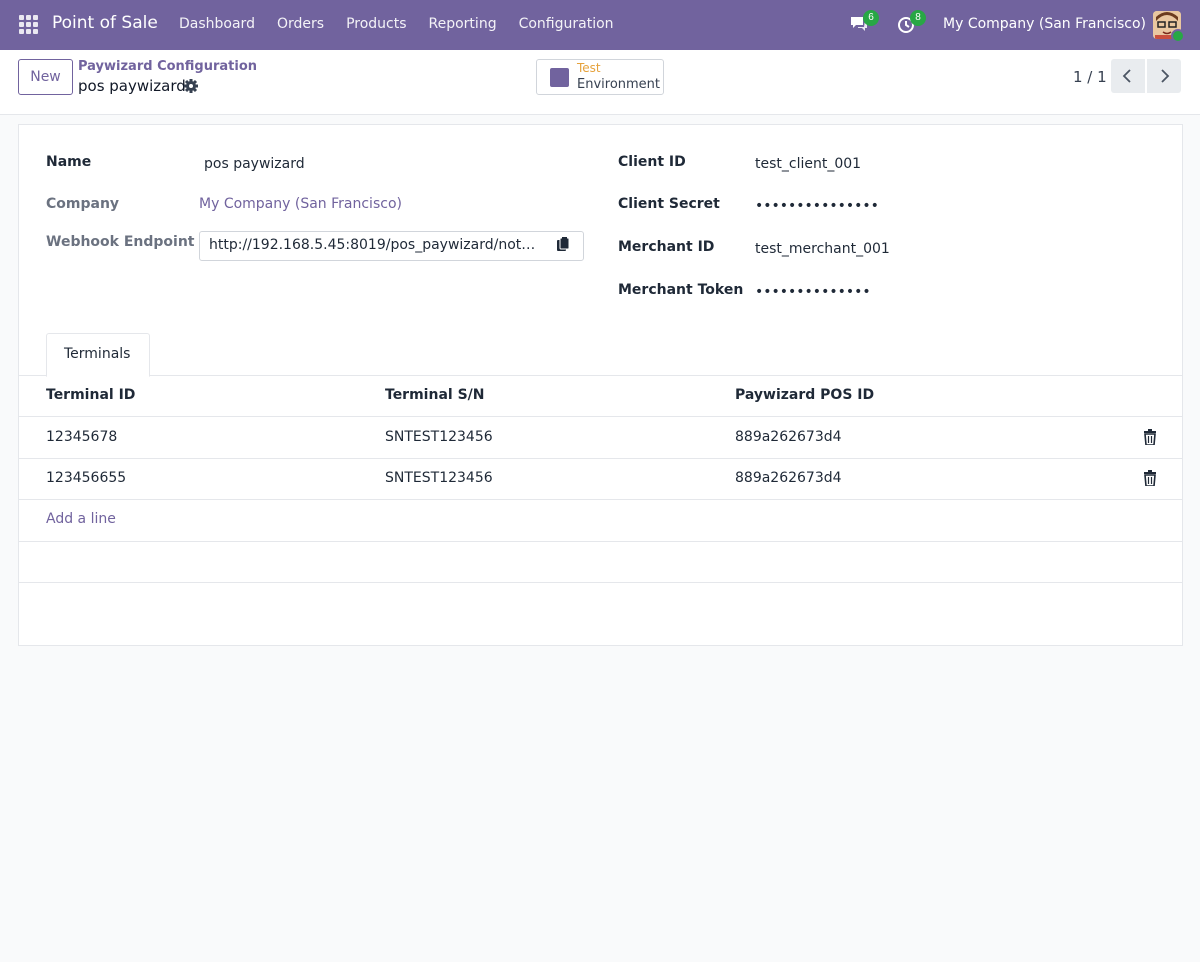 This screenshot has width=1200, height=962. I want to click on breadcrumb-current: pos paywizard, so click(132, 86).